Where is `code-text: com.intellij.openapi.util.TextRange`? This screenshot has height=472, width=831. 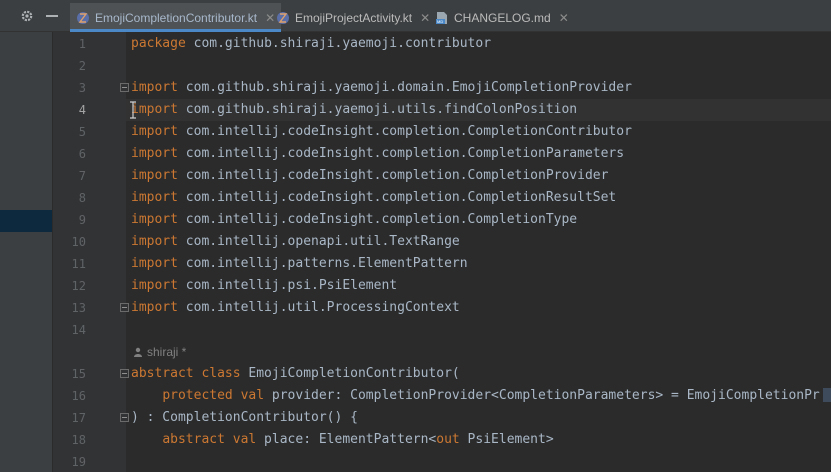
code-text: com.intellij.openapi.util.TextRange is located at coordinates (318, 241).